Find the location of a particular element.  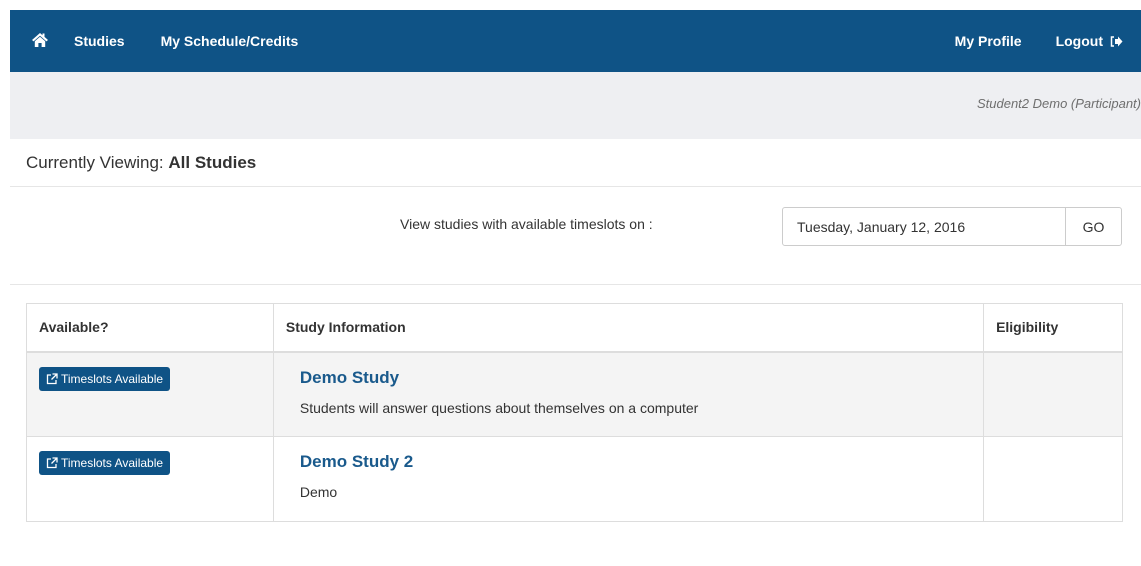

date-filter-group: GO is located at coordinates (952, 226).